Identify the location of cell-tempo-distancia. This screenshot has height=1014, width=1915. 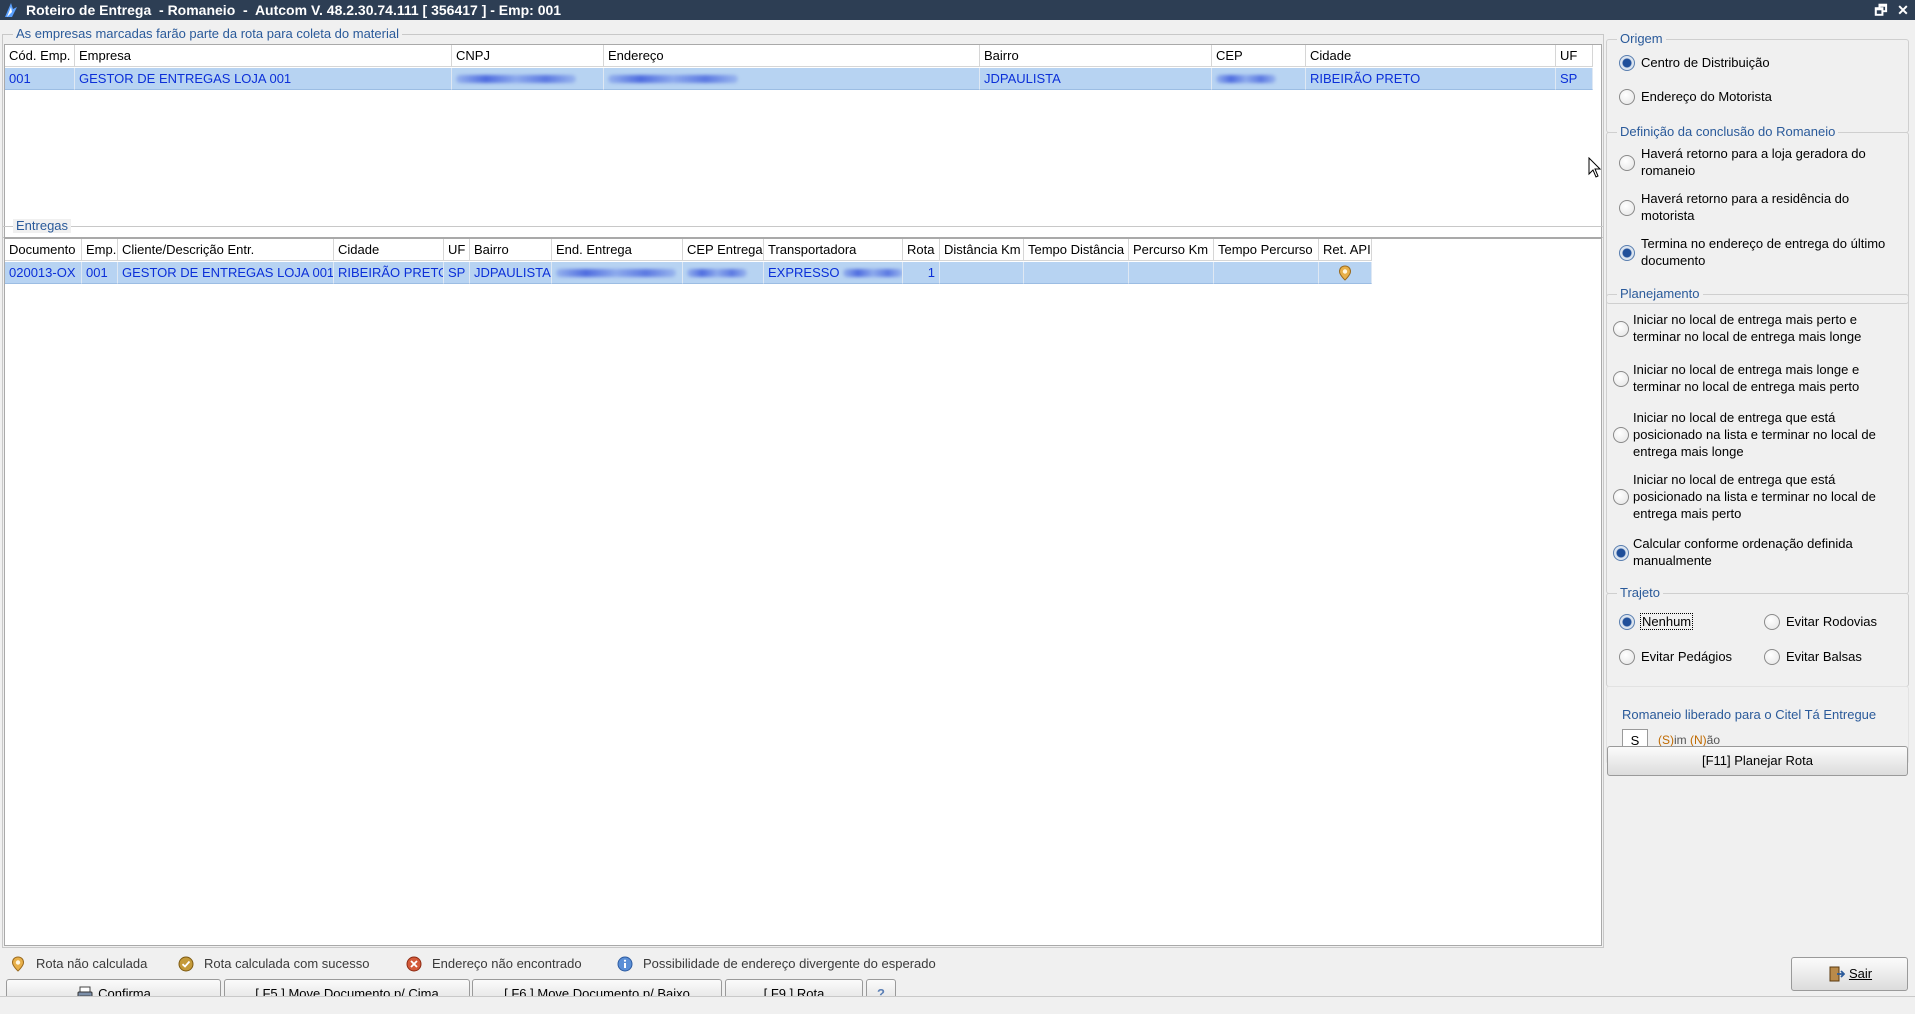
(1076, 273).